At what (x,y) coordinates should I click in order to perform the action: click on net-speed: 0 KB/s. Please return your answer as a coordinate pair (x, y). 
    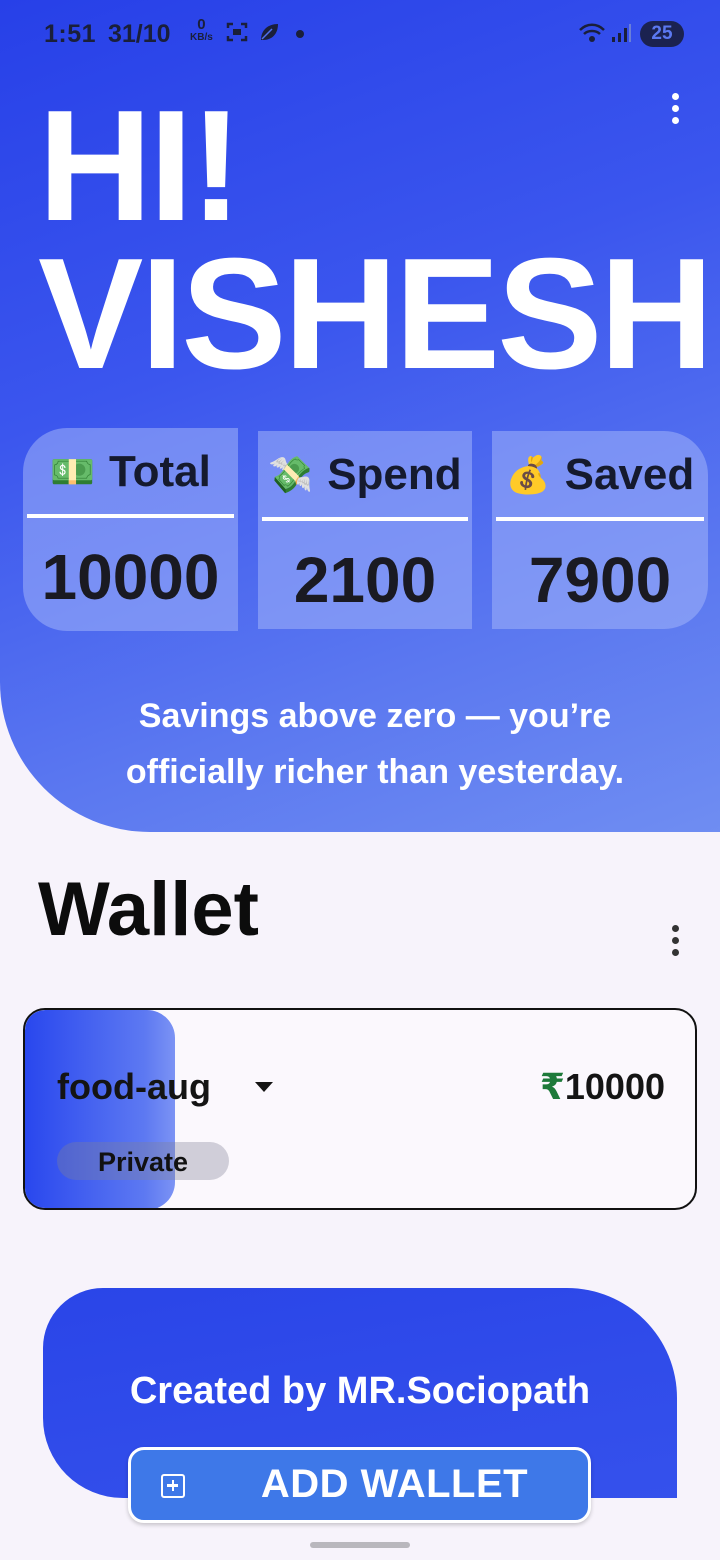
    Looking at the image, I should click on (201, 29).